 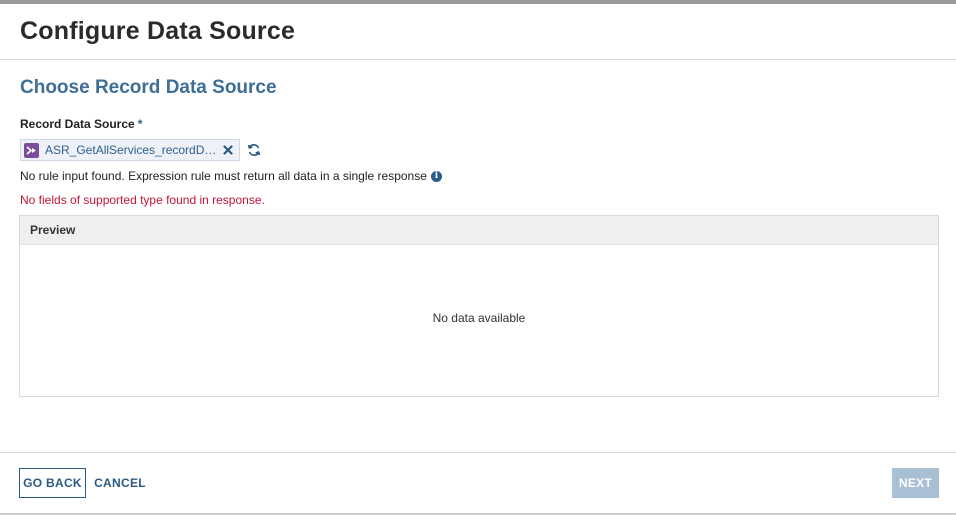 What do you see at coordinates (148, 87) in the screenshot?
I see `section-title: Choose Record Data Source` at bounding box center [148, 87].